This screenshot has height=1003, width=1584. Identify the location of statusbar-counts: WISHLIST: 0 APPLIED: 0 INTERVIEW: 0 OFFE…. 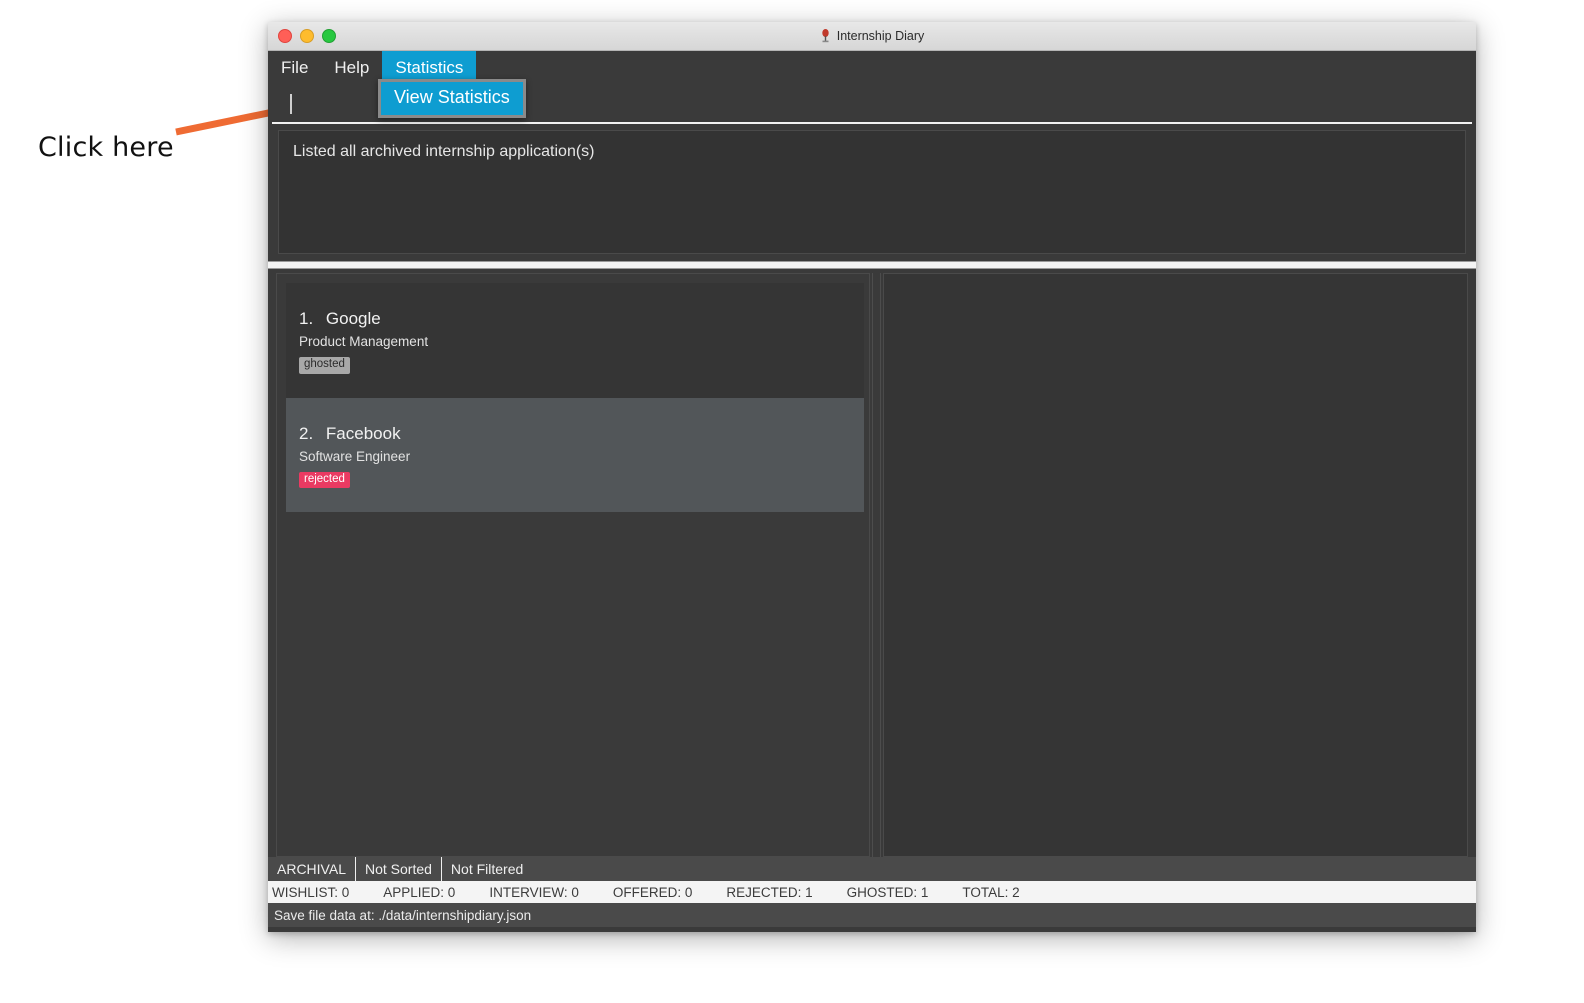
(872, 892).